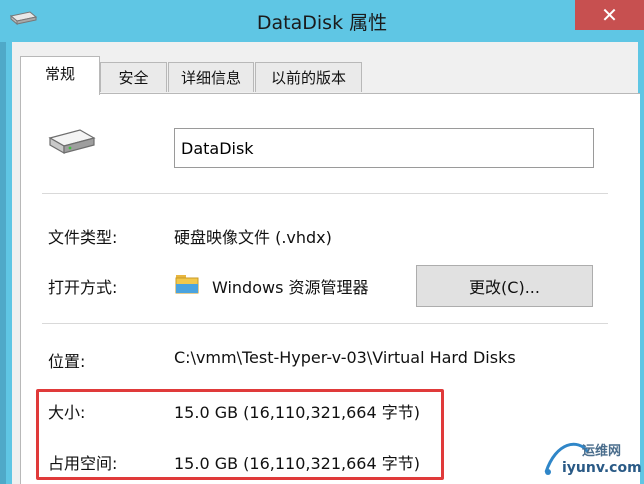  Describe the element at coordinates (83, 287) in the screenshot. I see `open-with-label: 打开方式:` at that location.